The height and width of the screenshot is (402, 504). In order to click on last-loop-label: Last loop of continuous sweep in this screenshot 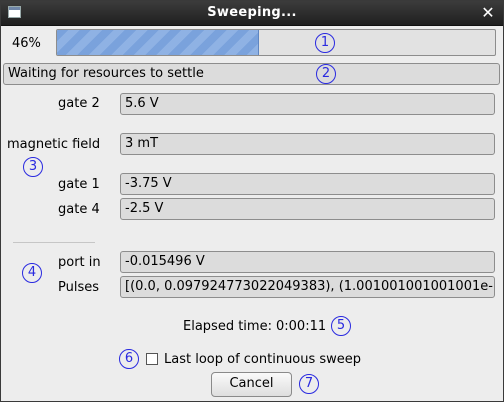, I will do `click(262, 359)`.